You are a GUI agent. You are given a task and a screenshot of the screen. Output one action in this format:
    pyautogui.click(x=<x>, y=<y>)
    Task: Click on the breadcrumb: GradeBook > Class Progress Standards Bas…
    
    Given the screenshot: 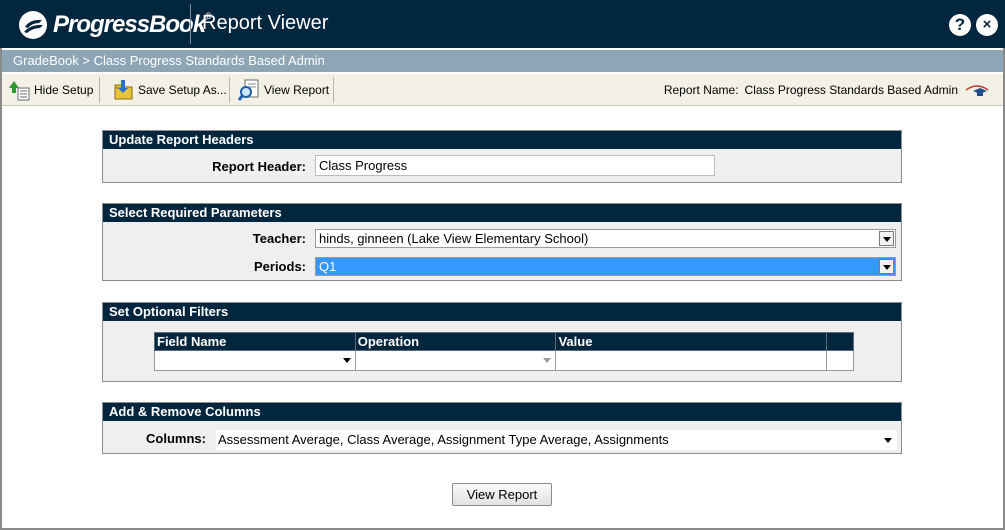 What is the action you would take?
    pyautogui.click(x=502, y=61)
    